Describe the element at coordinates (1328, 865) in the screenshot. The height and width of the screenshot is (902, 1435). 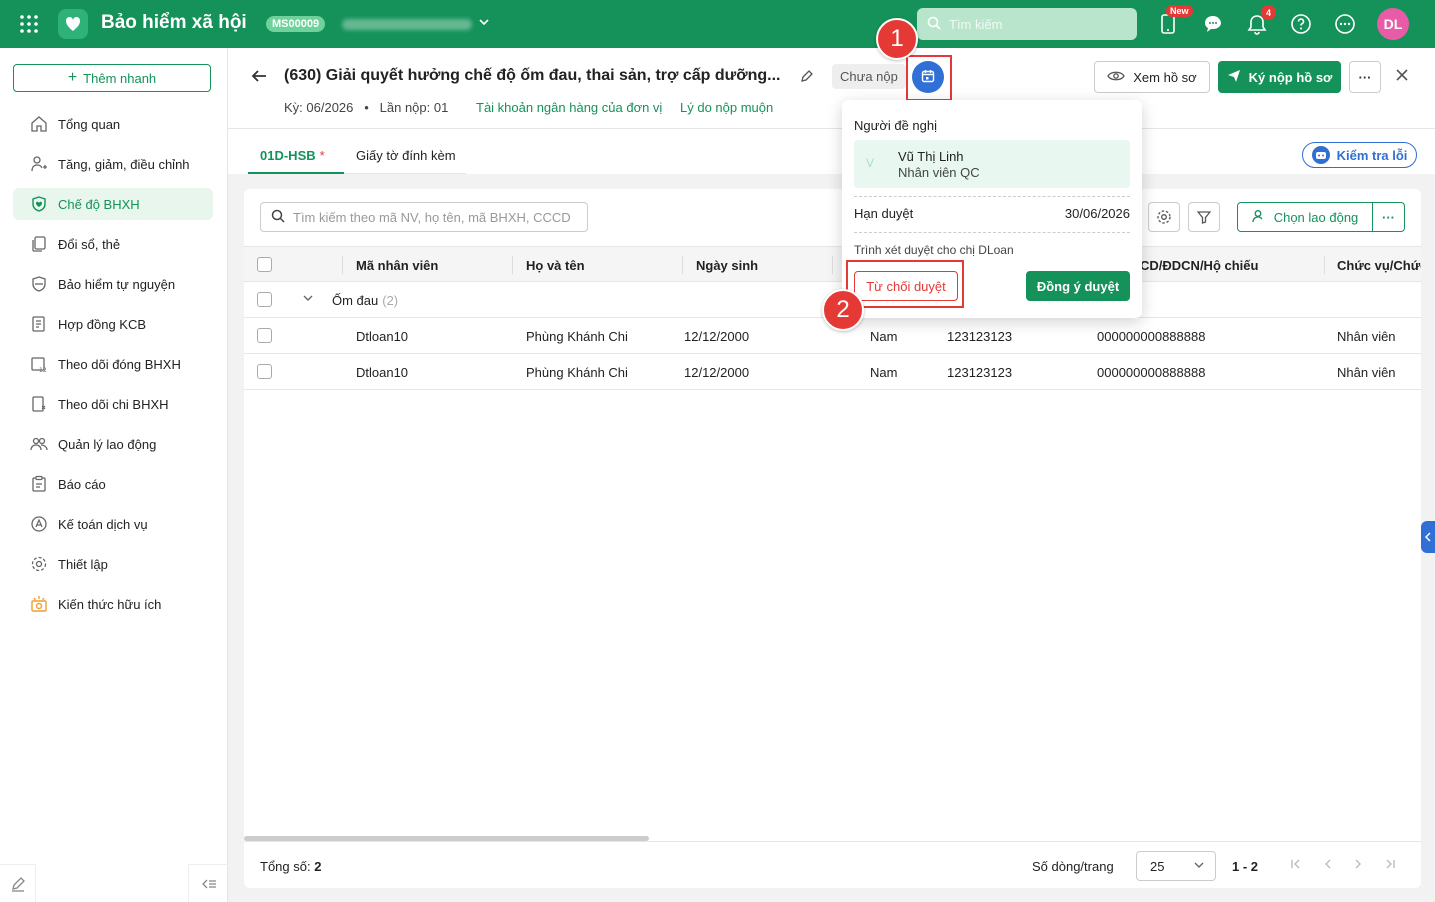
I see `prev-page-icon` at that location.